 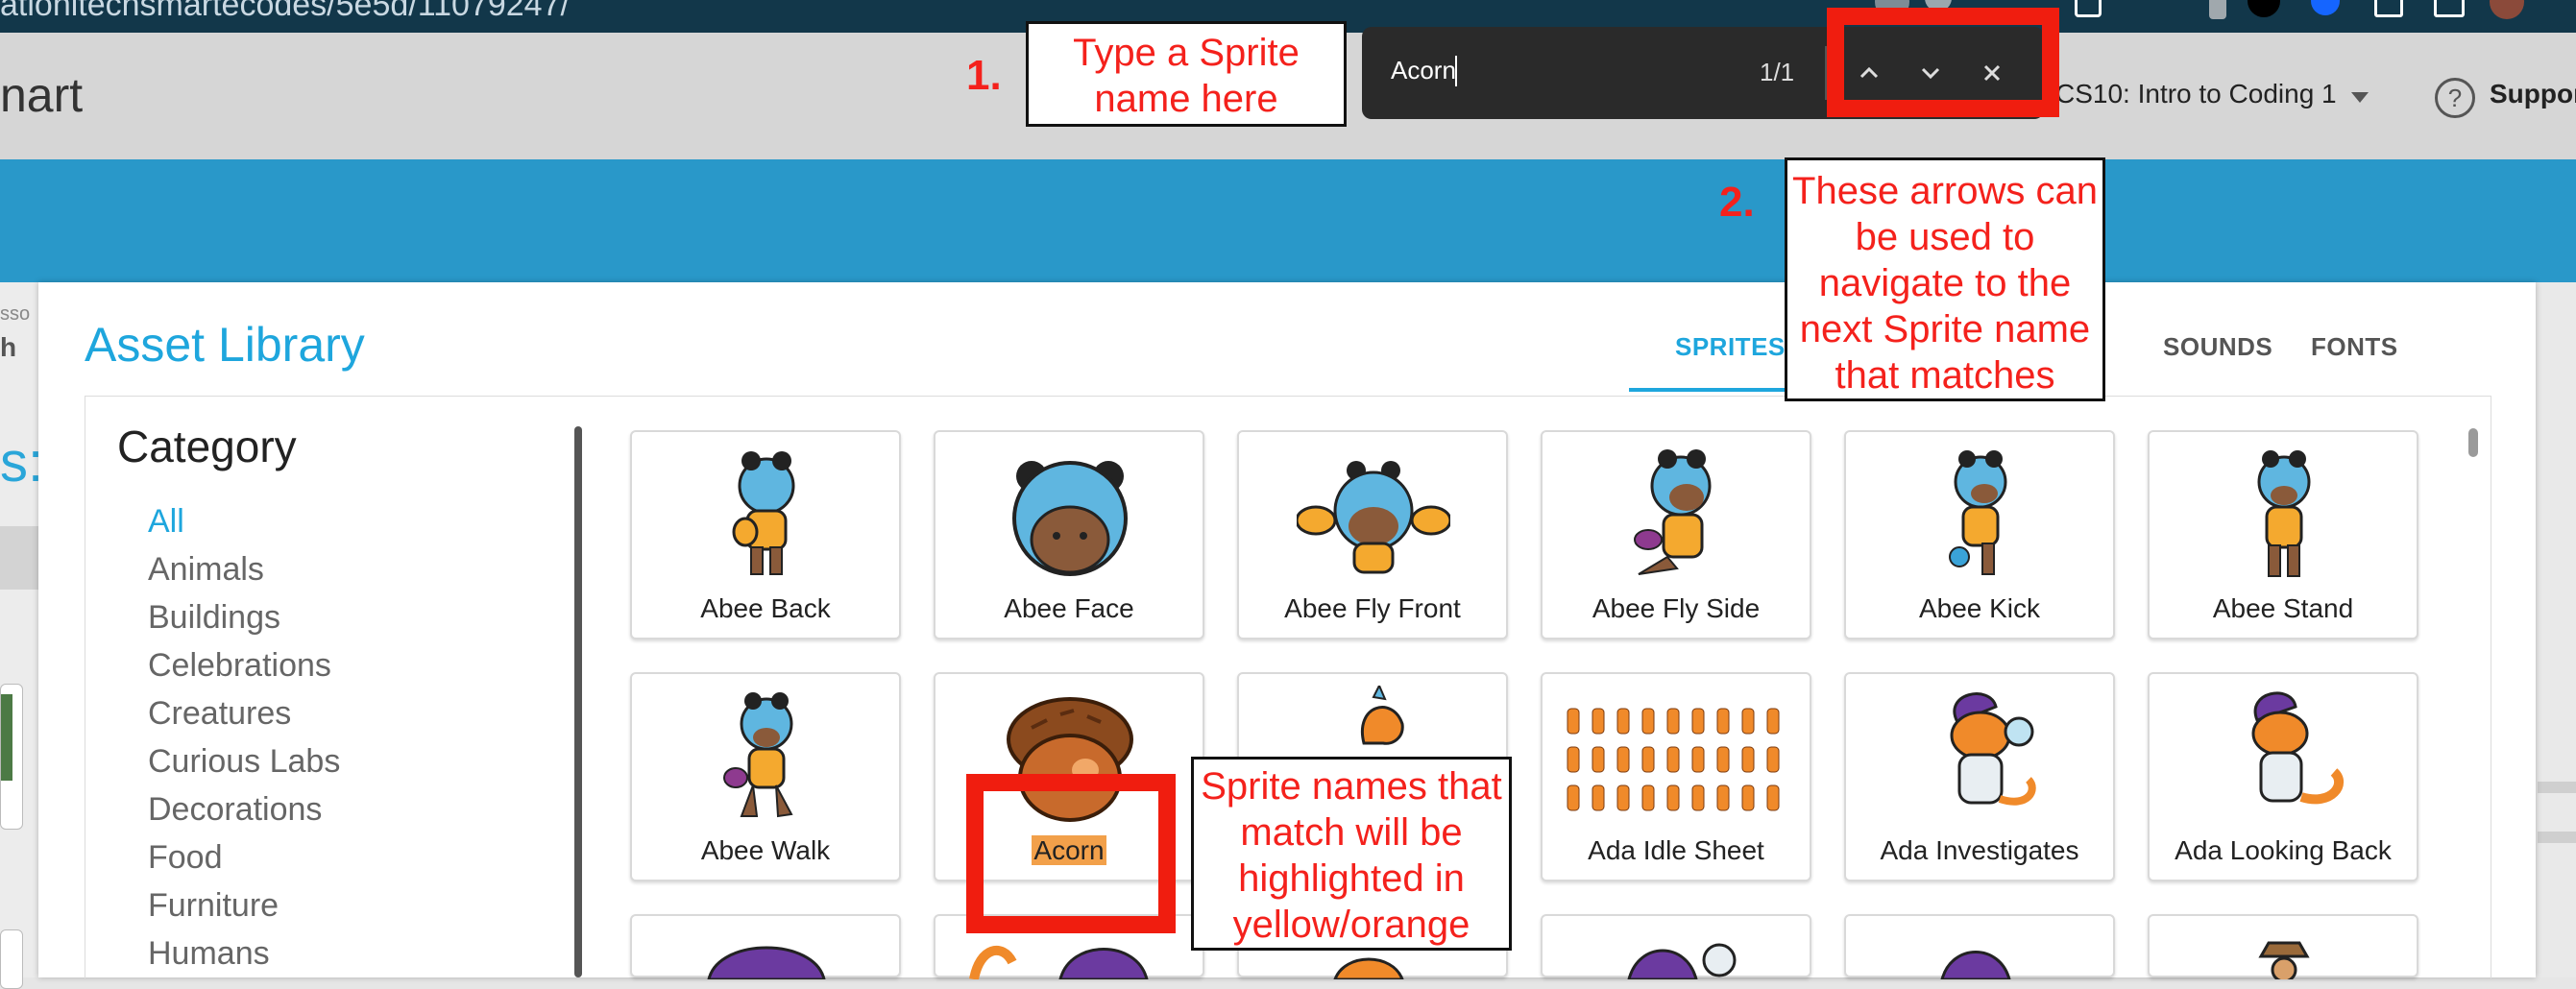 I want to click on sprite-name: Ada Idle Sheet, so click(x=1676, y=850).